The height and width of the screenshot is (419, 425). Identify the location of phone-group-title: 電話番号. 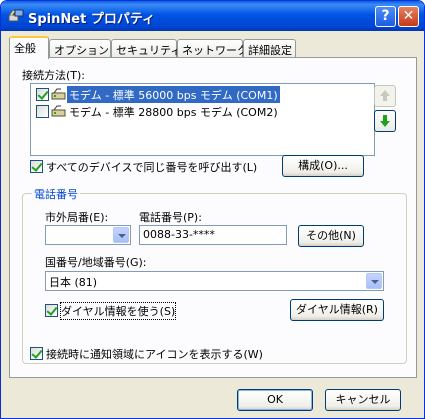
(56, 194).